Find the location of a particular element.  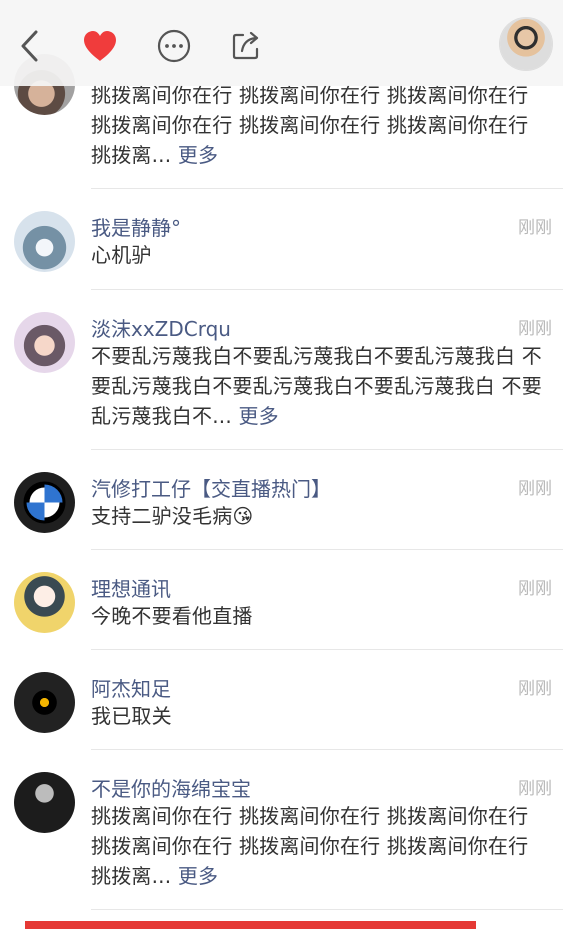

back-icon is located at coordinates (29, 46).